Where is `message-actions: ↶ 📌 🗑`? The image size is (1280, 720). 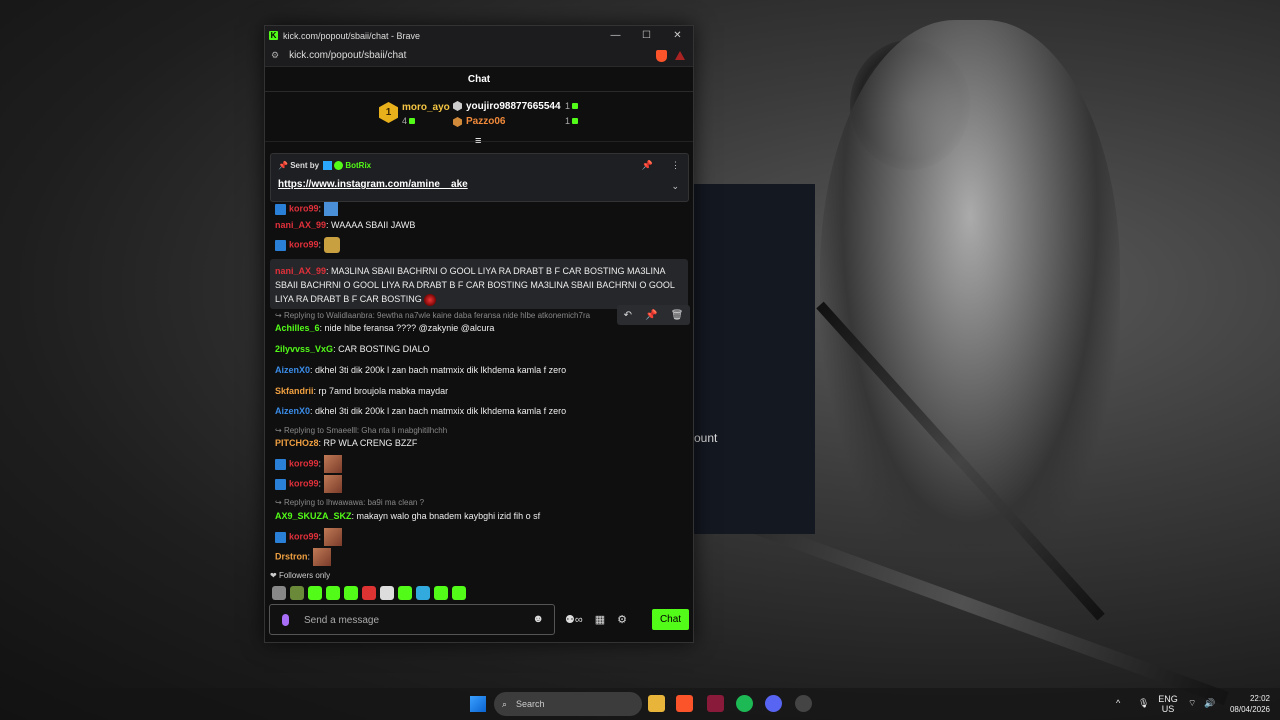 message-actions: ↶ 📌 🗑 is located at coordinates (653, 315).